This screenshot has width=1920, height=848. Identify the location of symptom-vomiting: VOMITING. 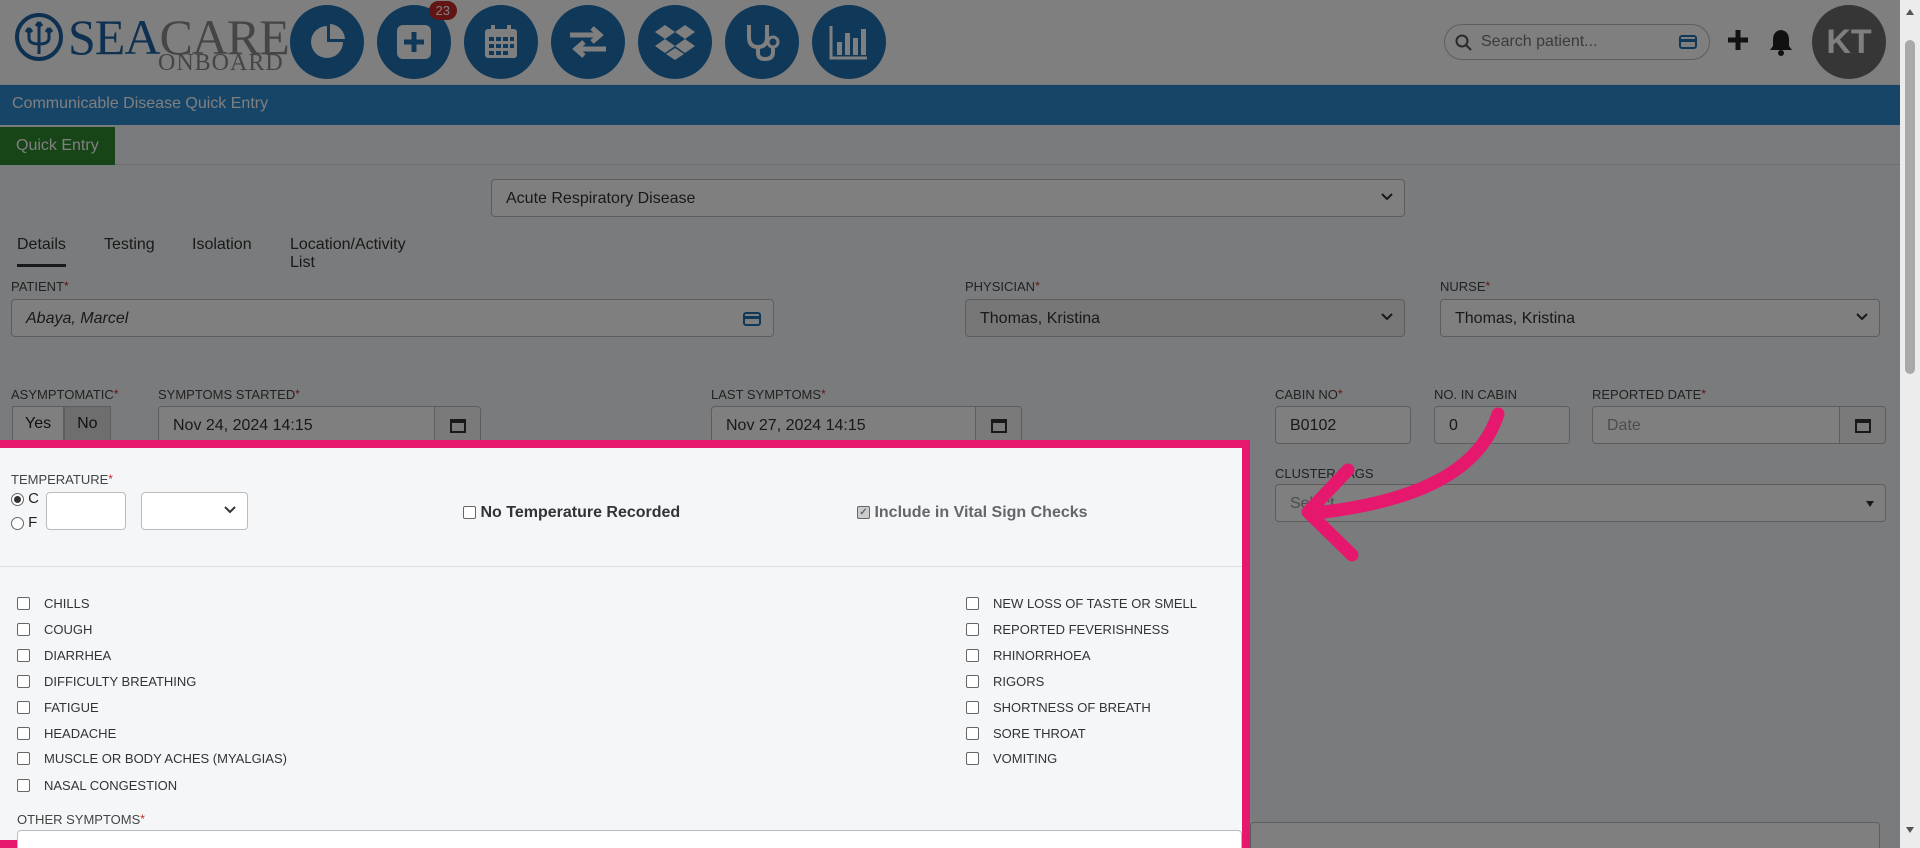
(1011, 758).